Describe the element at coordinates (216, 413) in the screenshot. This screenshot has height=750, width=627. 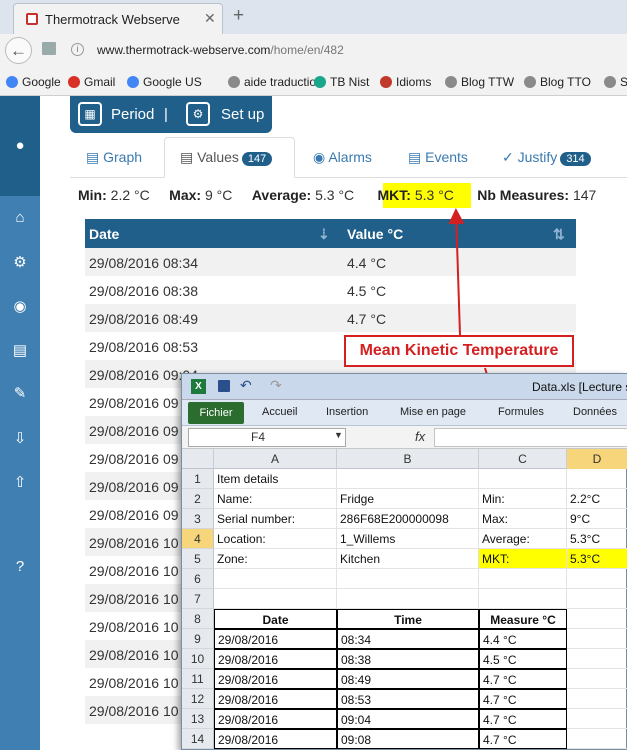
I see `ribbon-tab-0: Fichier` at that location.